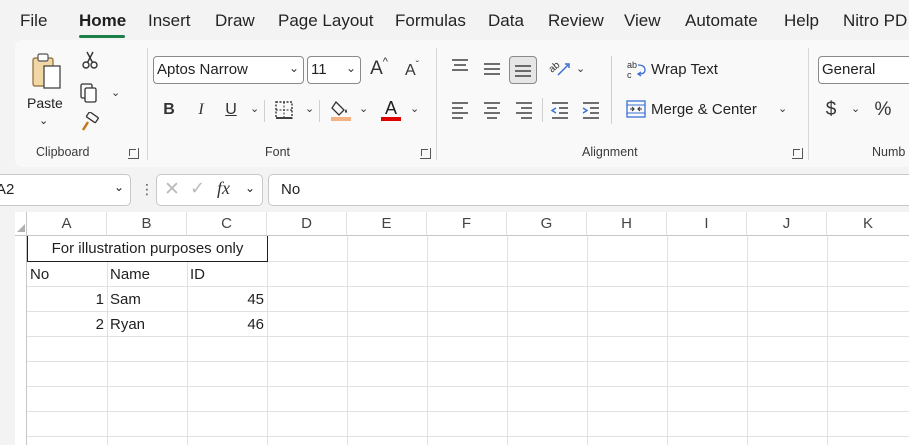  What do you see at coordinates (492, 69) in the screenshot?
I see `middle-align-icon` at bounding box center [492, 69].